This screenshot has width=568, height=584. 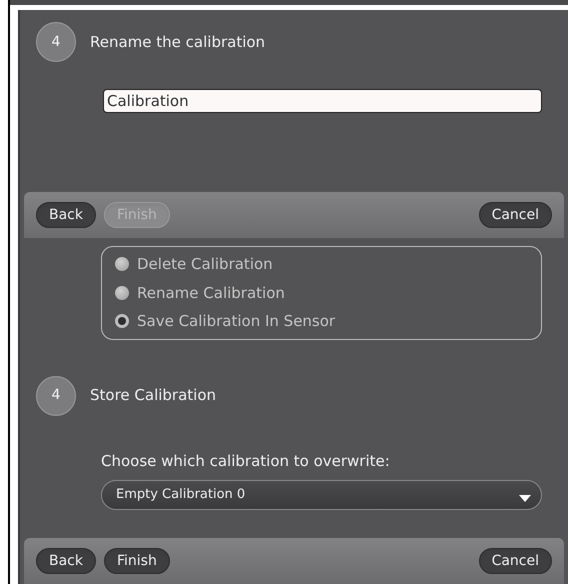 I want to click on radio-label: Delete Calibration, so click(x=205, y=264).